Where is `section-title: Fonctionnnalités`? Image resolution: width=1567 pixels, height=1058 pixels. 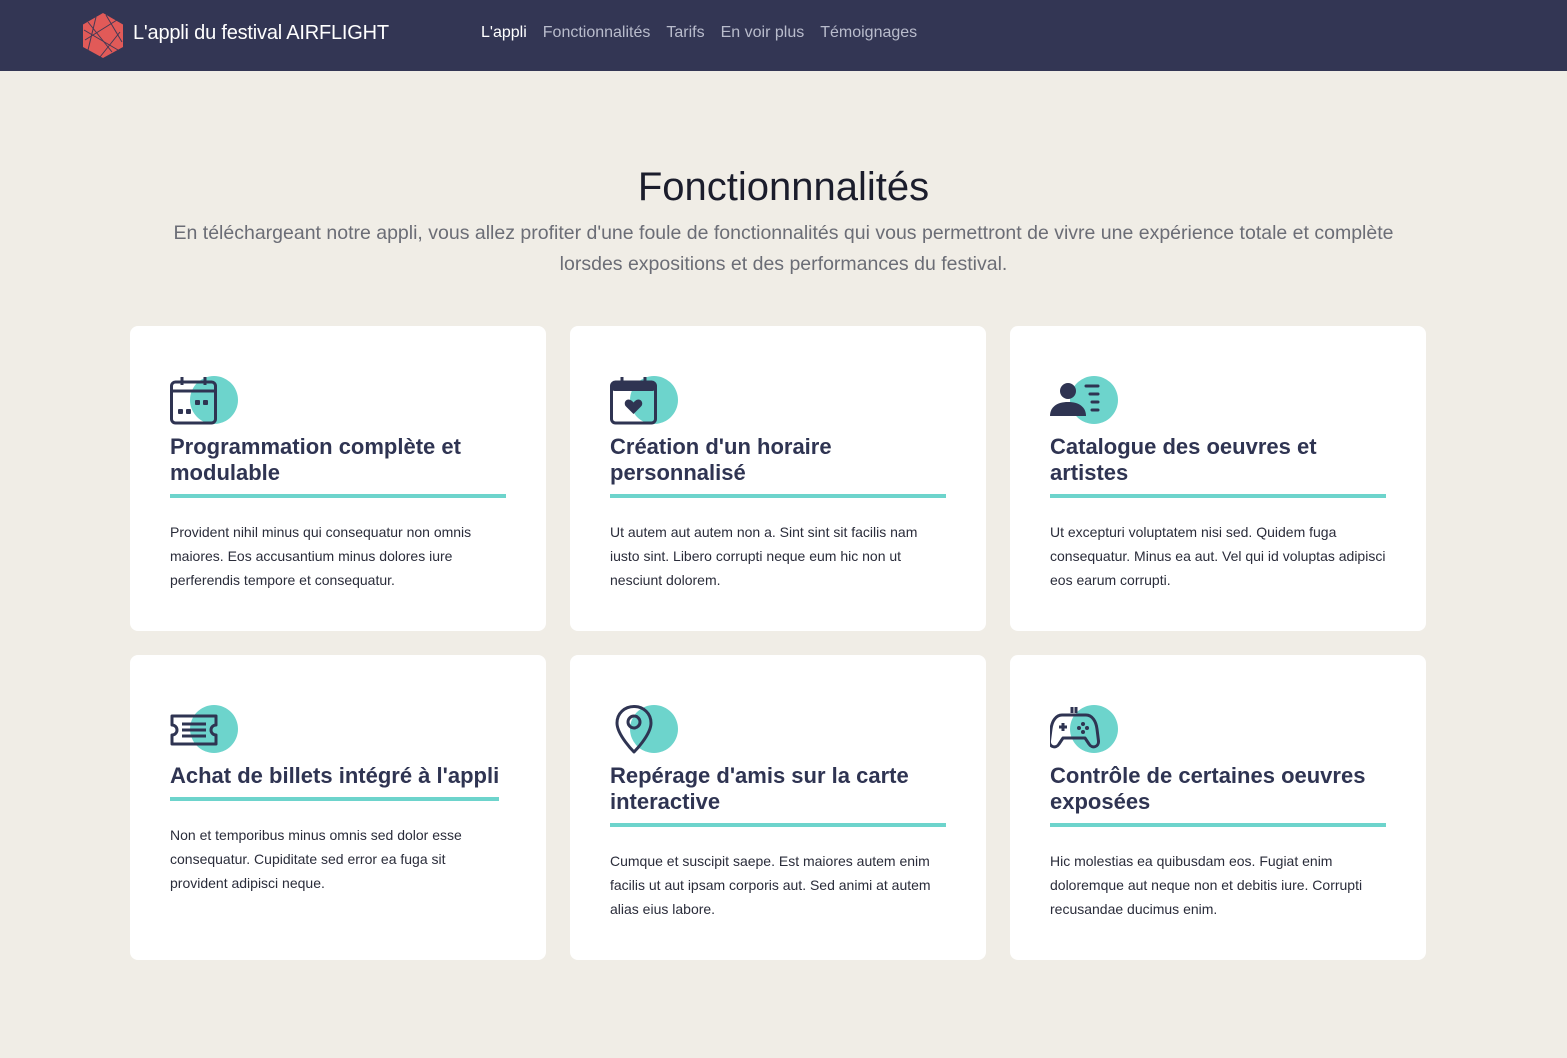
section-title: Fonctionnnalités is located at coordinates (783, 187).